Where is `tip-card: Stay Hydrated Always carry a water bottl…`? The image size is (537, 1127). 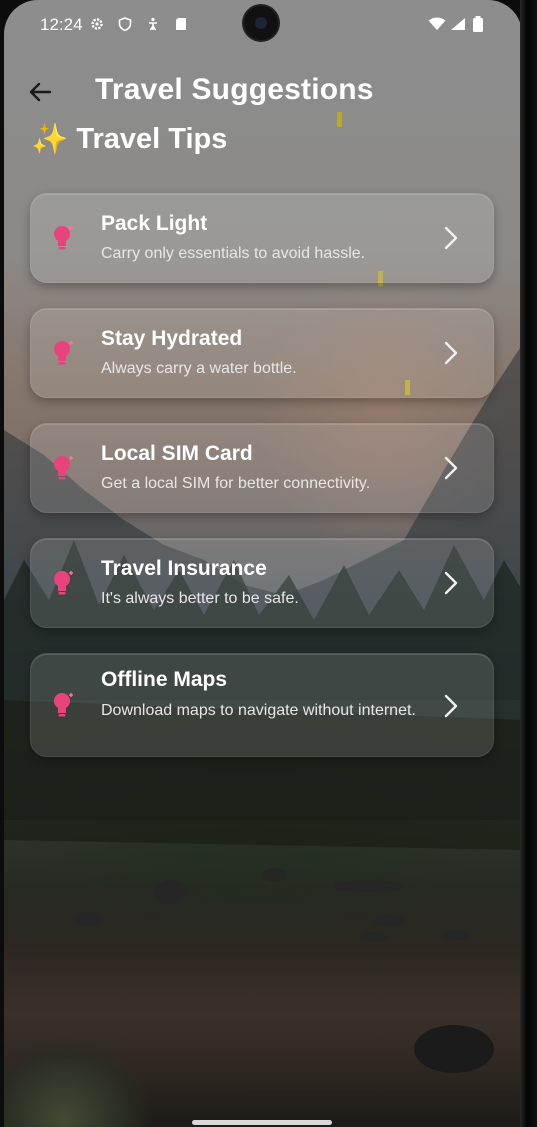
tip-card: Stay Hydrated Always carry a water bottl… is located at coordinates (262, 353).